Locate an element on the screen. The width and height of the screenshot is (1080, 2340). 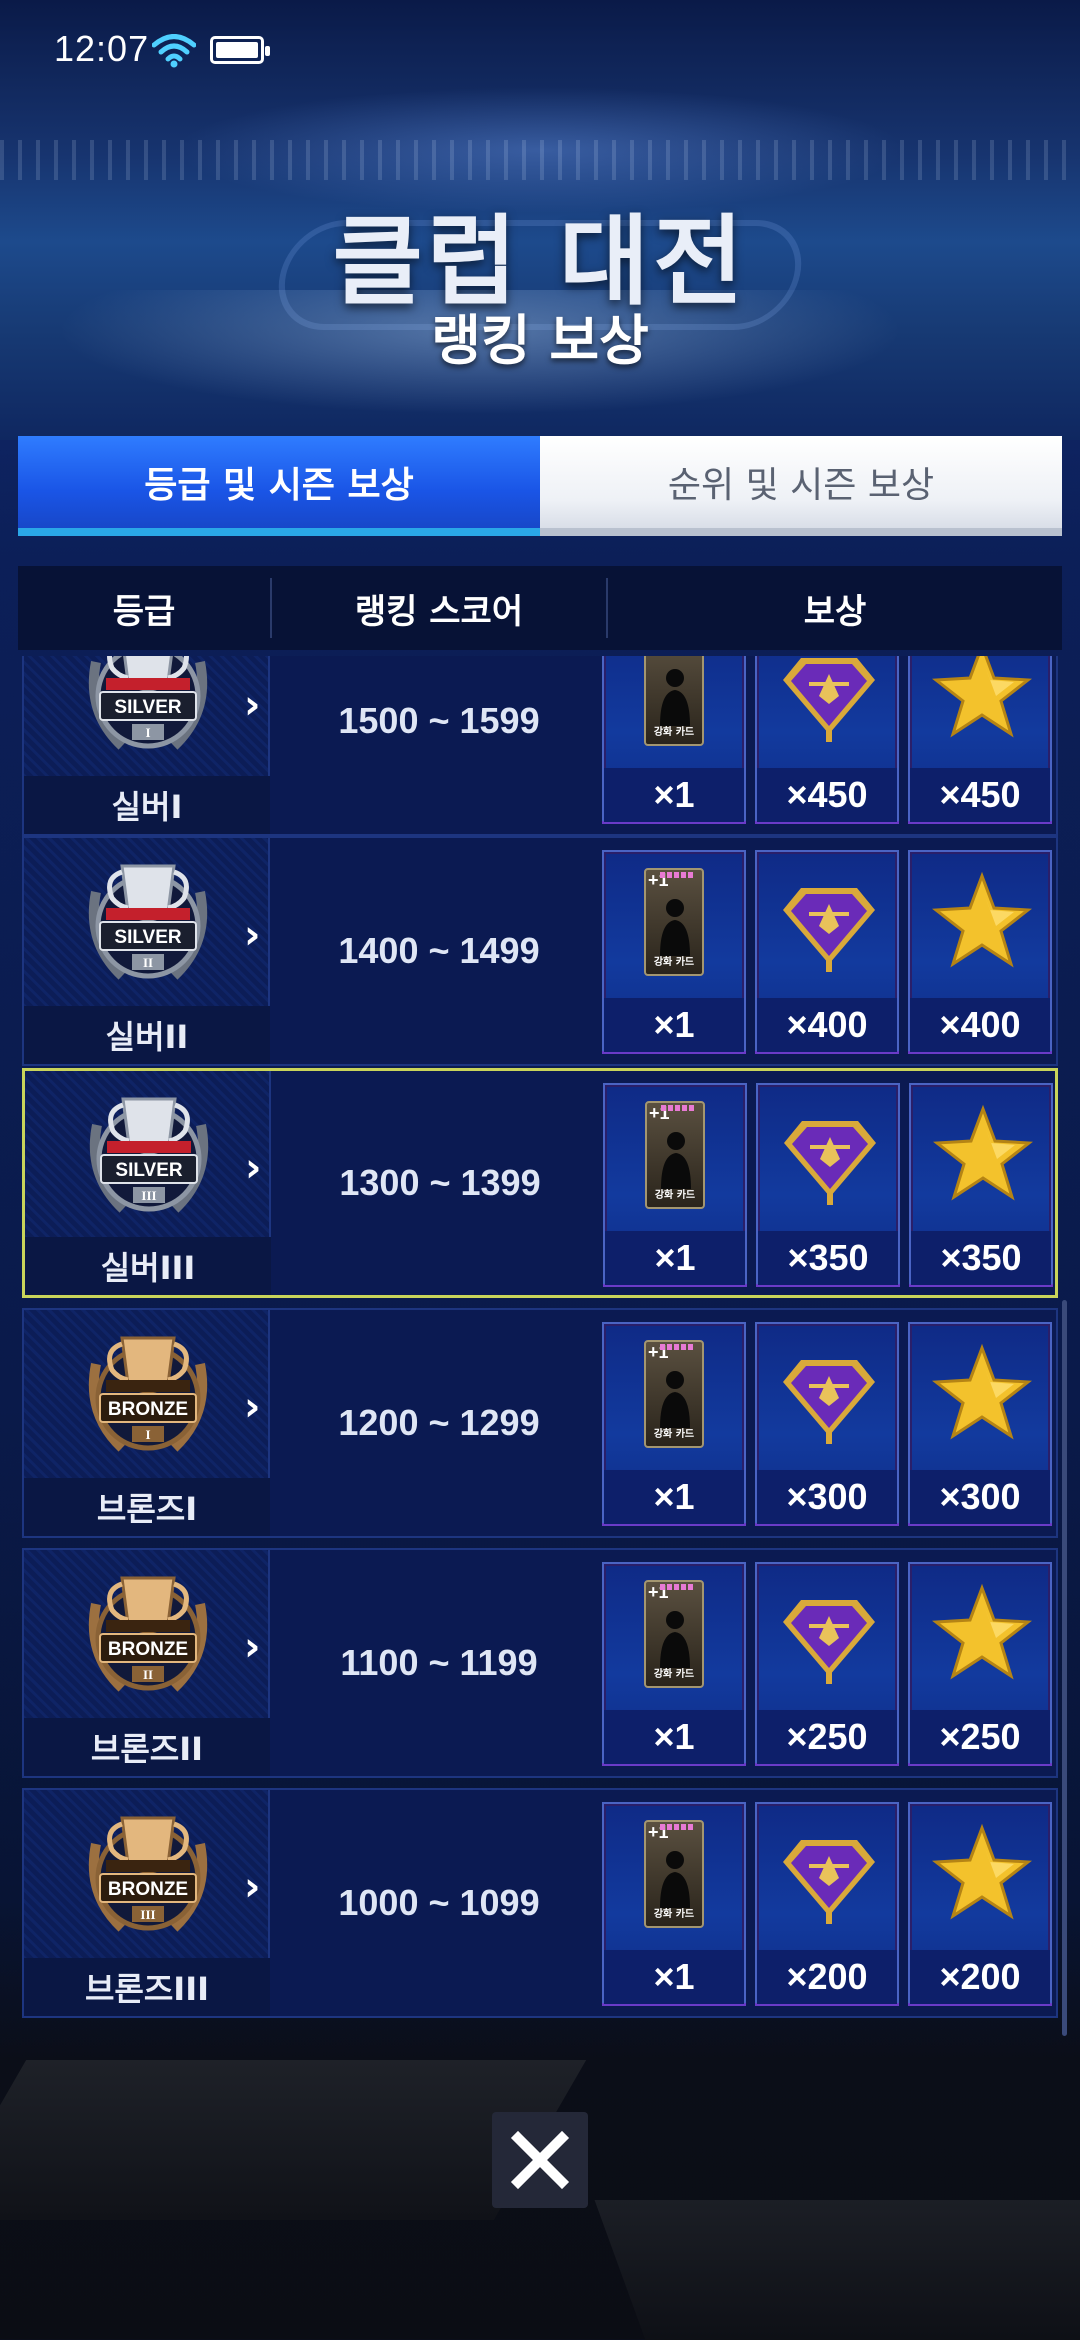
tier-cell: BRONZE III › 브론즈III is located at coordinates (147, 1903).